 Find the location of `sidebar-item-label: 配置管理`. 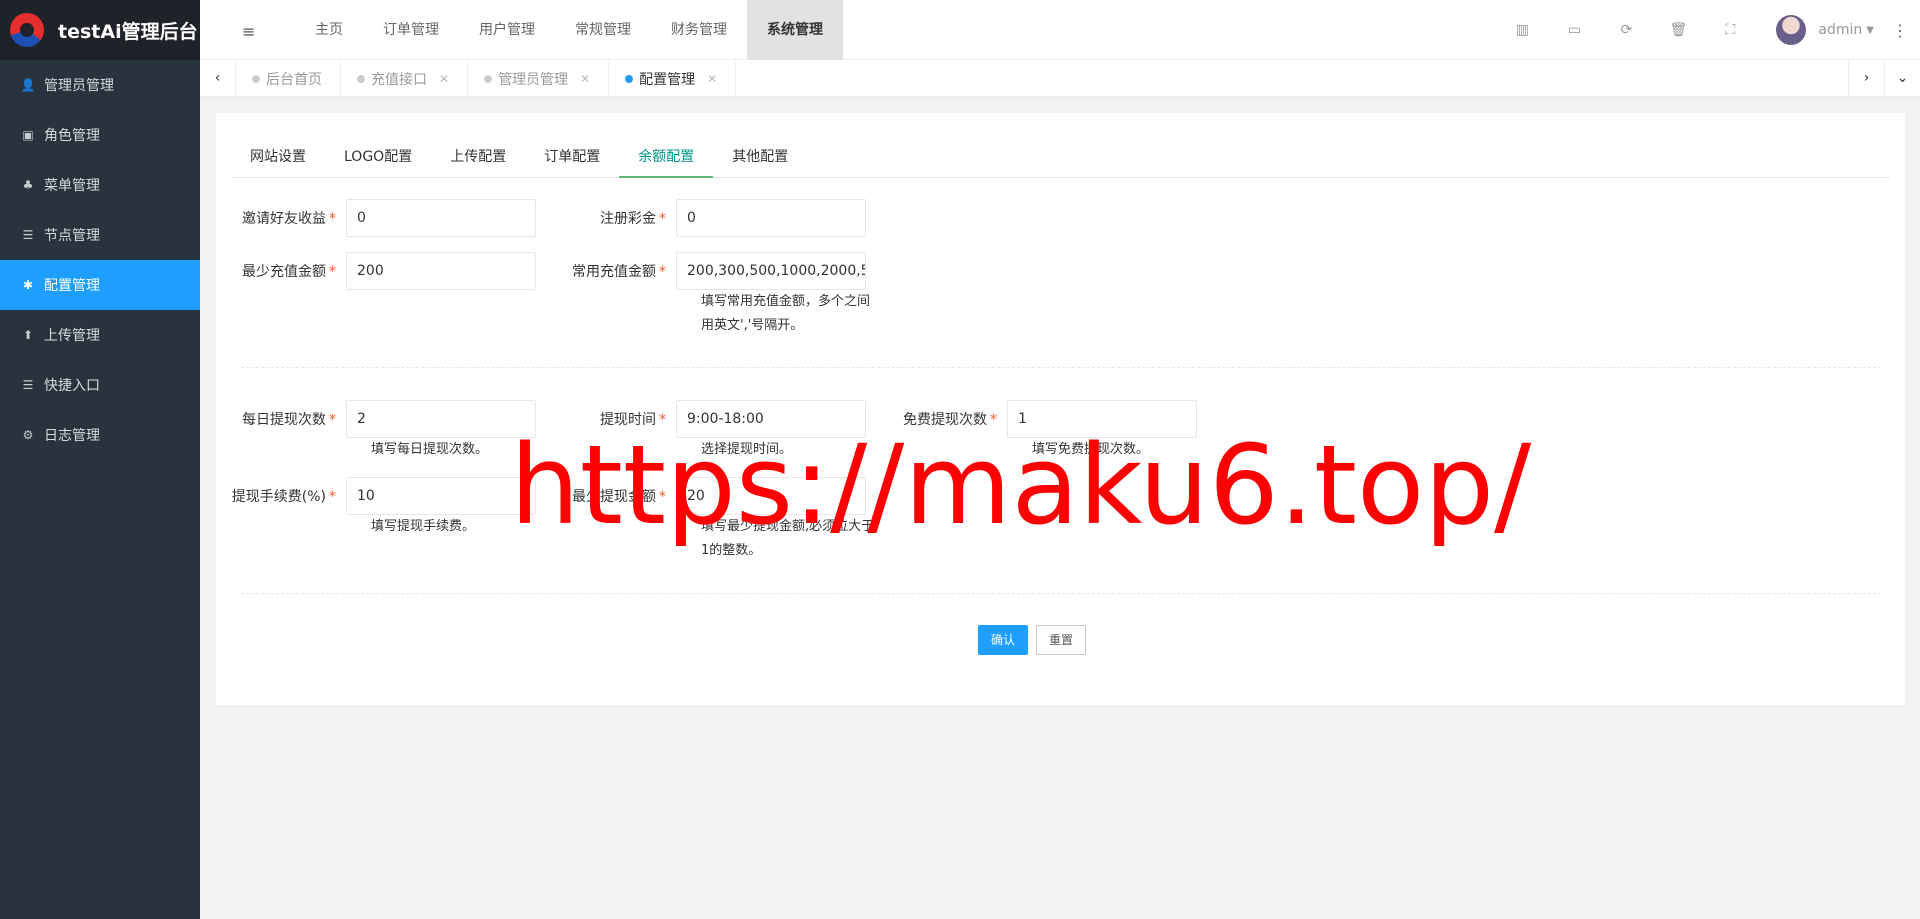

sidebar-item-label: 配置管理 is located at coordinates (72, 286).